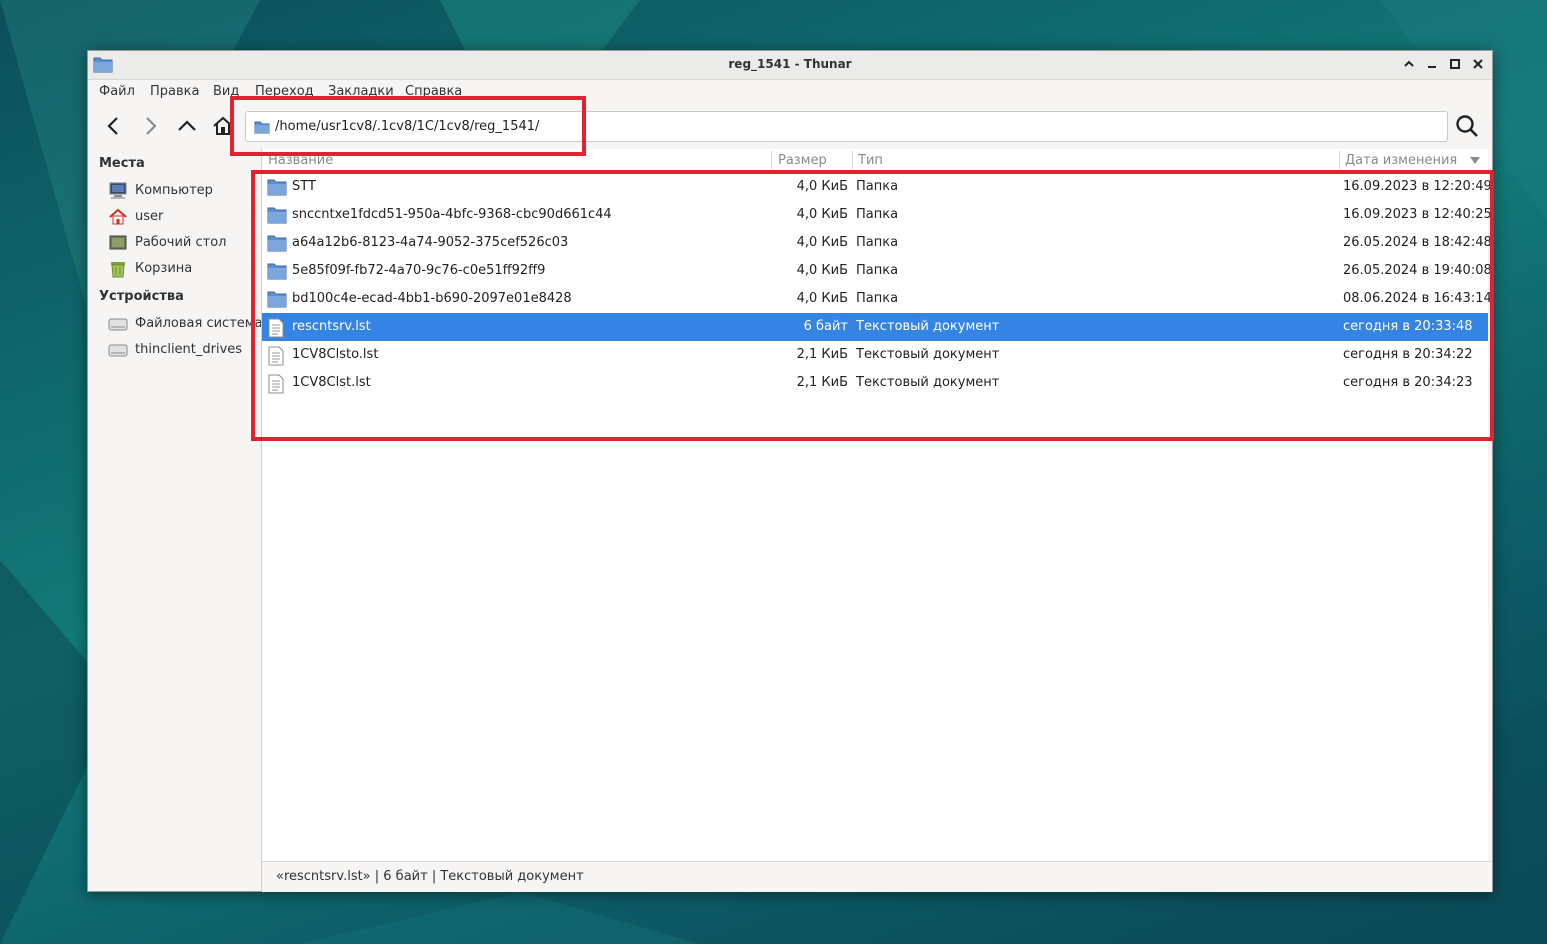 This screenshot has width=1547, height=944. What do you see at coordinates (1417, 242) in the screenshot?
I see `file-date: 26.05.2024 в 18:42:48` at bounding box center [1417, 242].